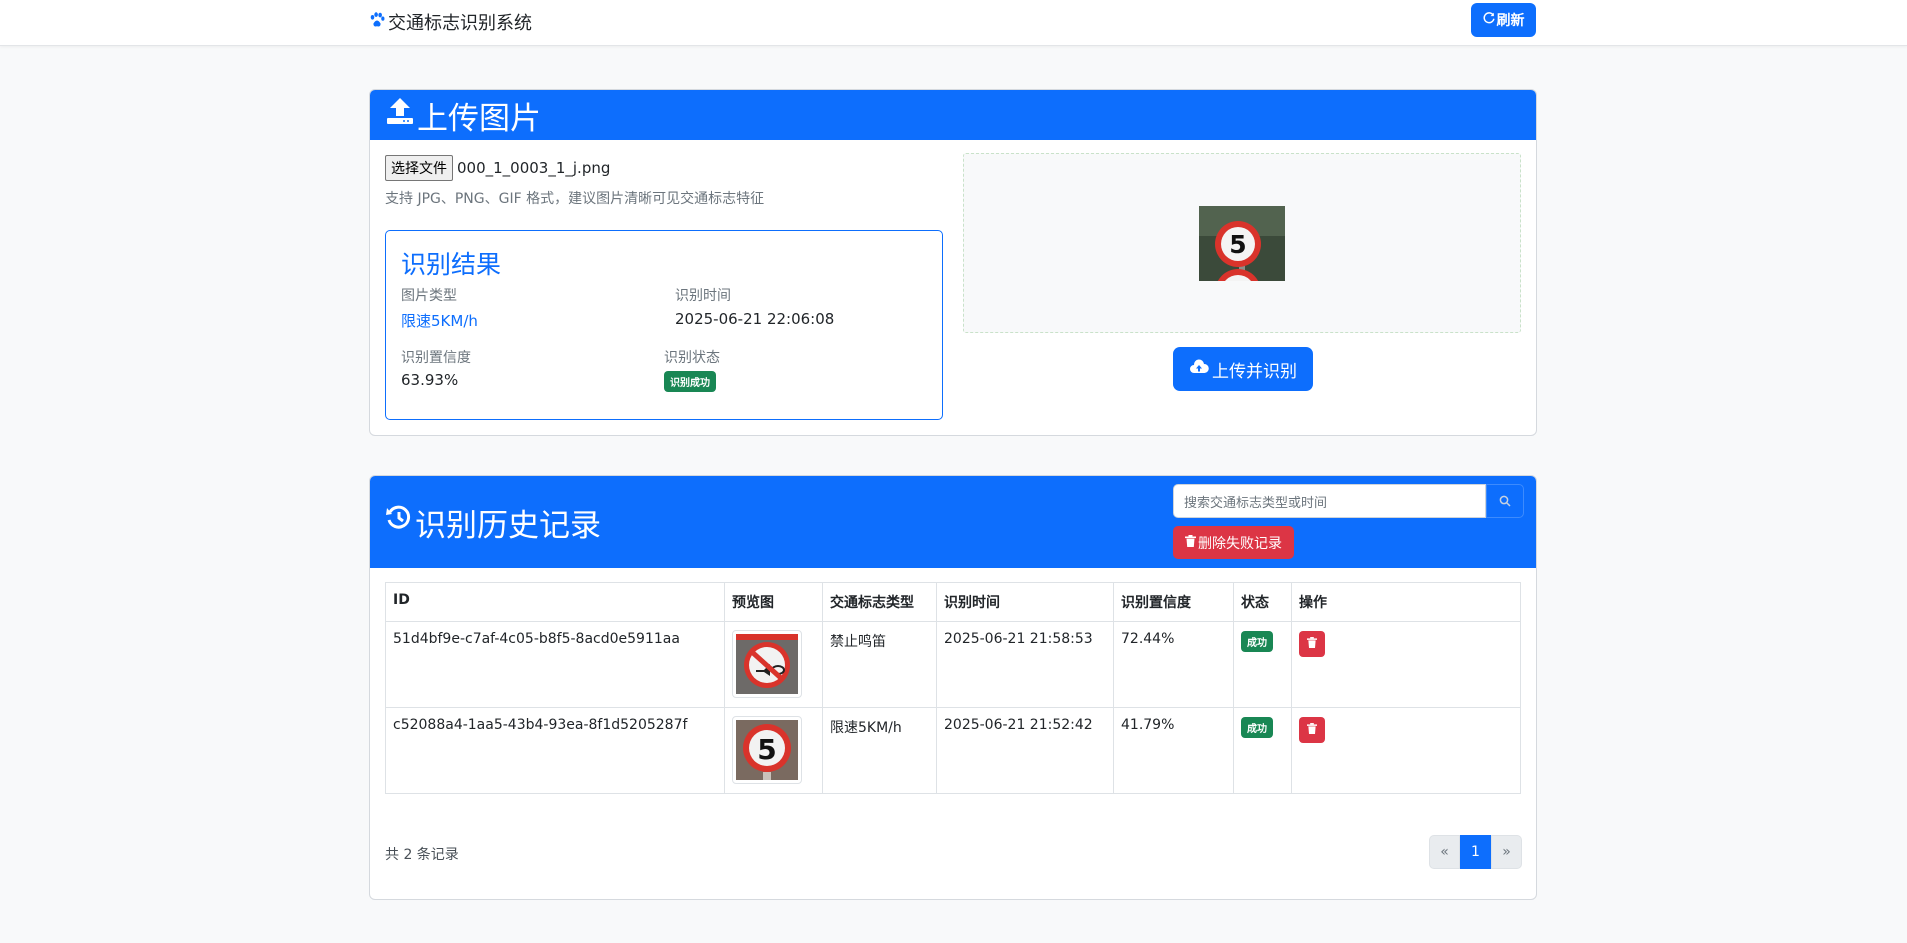 The image size is (1907, 943). What do you see at coordinates (953, 115) in the screenshot?
I see `upload-card-header: 上传图片` at bounding box center [953, 115].